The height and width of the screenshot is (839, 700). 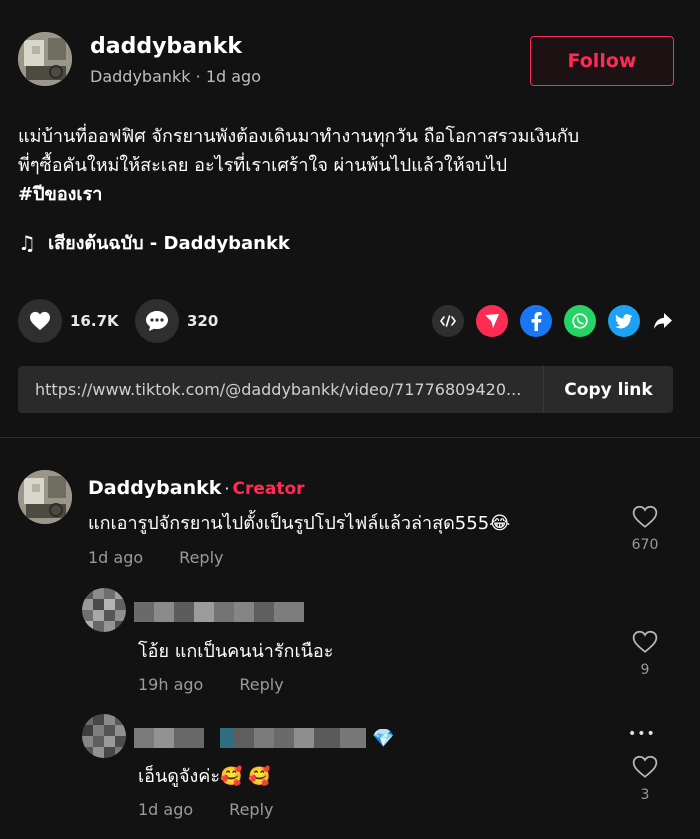 What do you see at coordinates (383, 738) in the screenshot?
I see `diamond-icon: 💎` at bounding box center [383, 738].